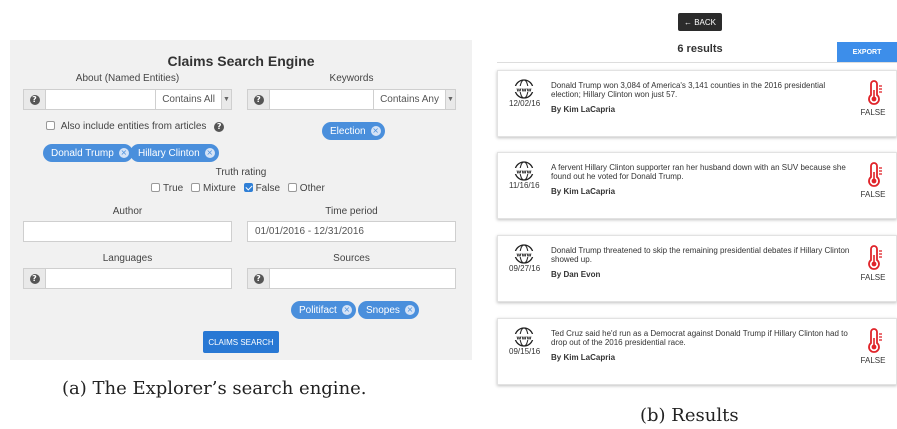 Image resolution: width=897 pixels, height=429 pixels. I want to click on result-date: 11/16/16, so click(524, 185).